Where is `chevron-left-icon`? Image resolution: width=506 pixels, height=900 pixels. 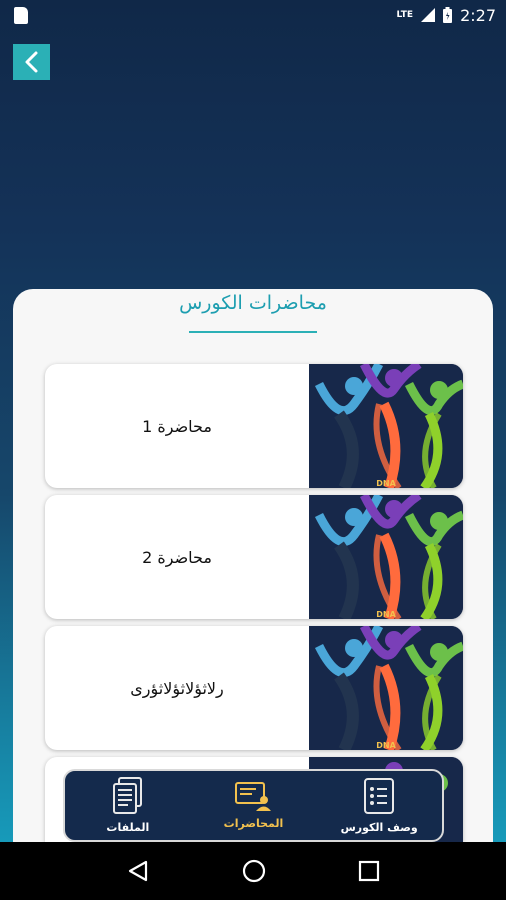
chevron-left-icon is located at coordinates (31, 62).